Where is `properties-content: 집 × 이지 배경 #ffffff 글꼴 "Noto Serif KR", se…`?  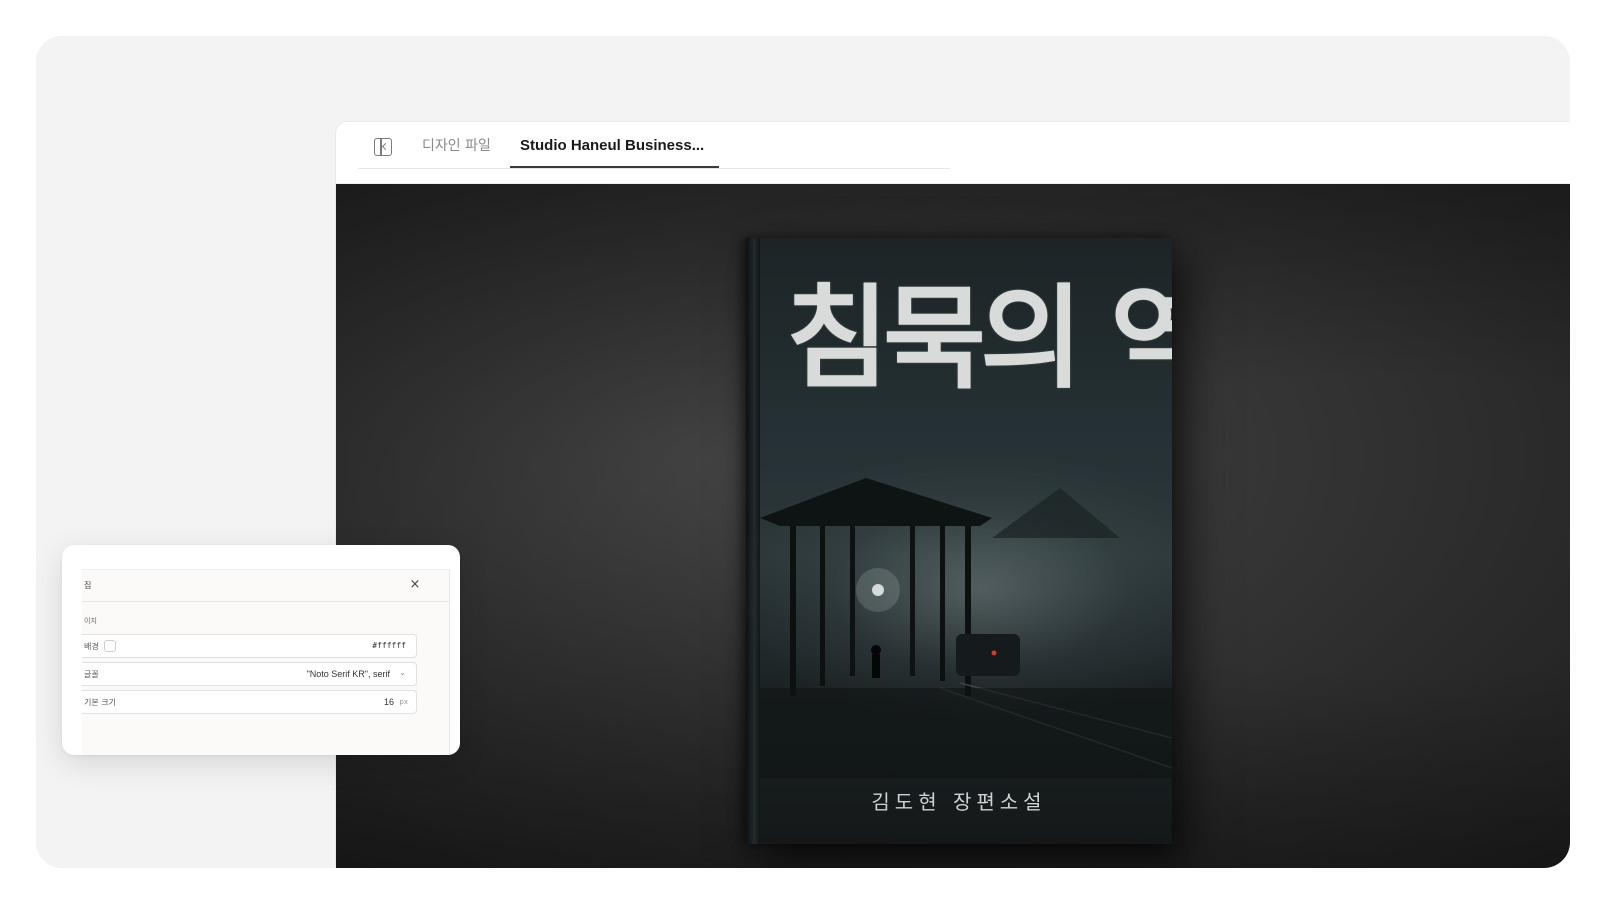
properties-content: 집 × 이지 배경 #ffffff 글꼴 "Noto Serif KR", se… is located at coordinates (266, 662).